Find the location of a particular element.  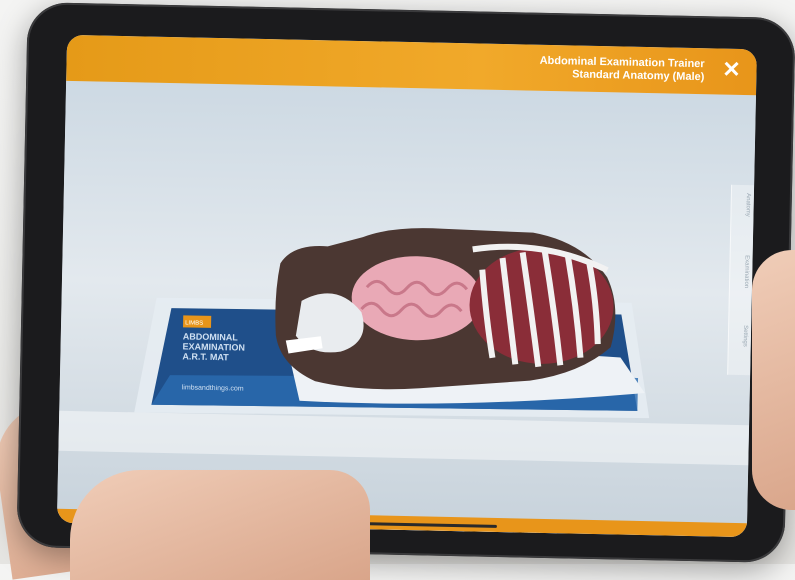

close-icon: ✕ is located at coordinates (731, 70).